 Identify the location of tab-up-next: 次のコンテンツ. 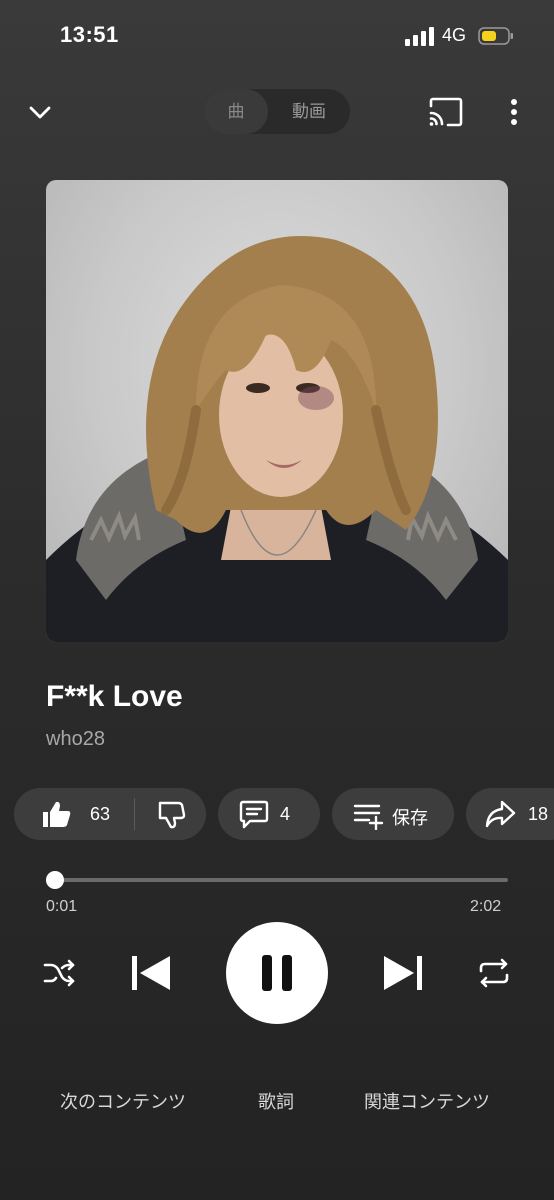
(123, 1101).